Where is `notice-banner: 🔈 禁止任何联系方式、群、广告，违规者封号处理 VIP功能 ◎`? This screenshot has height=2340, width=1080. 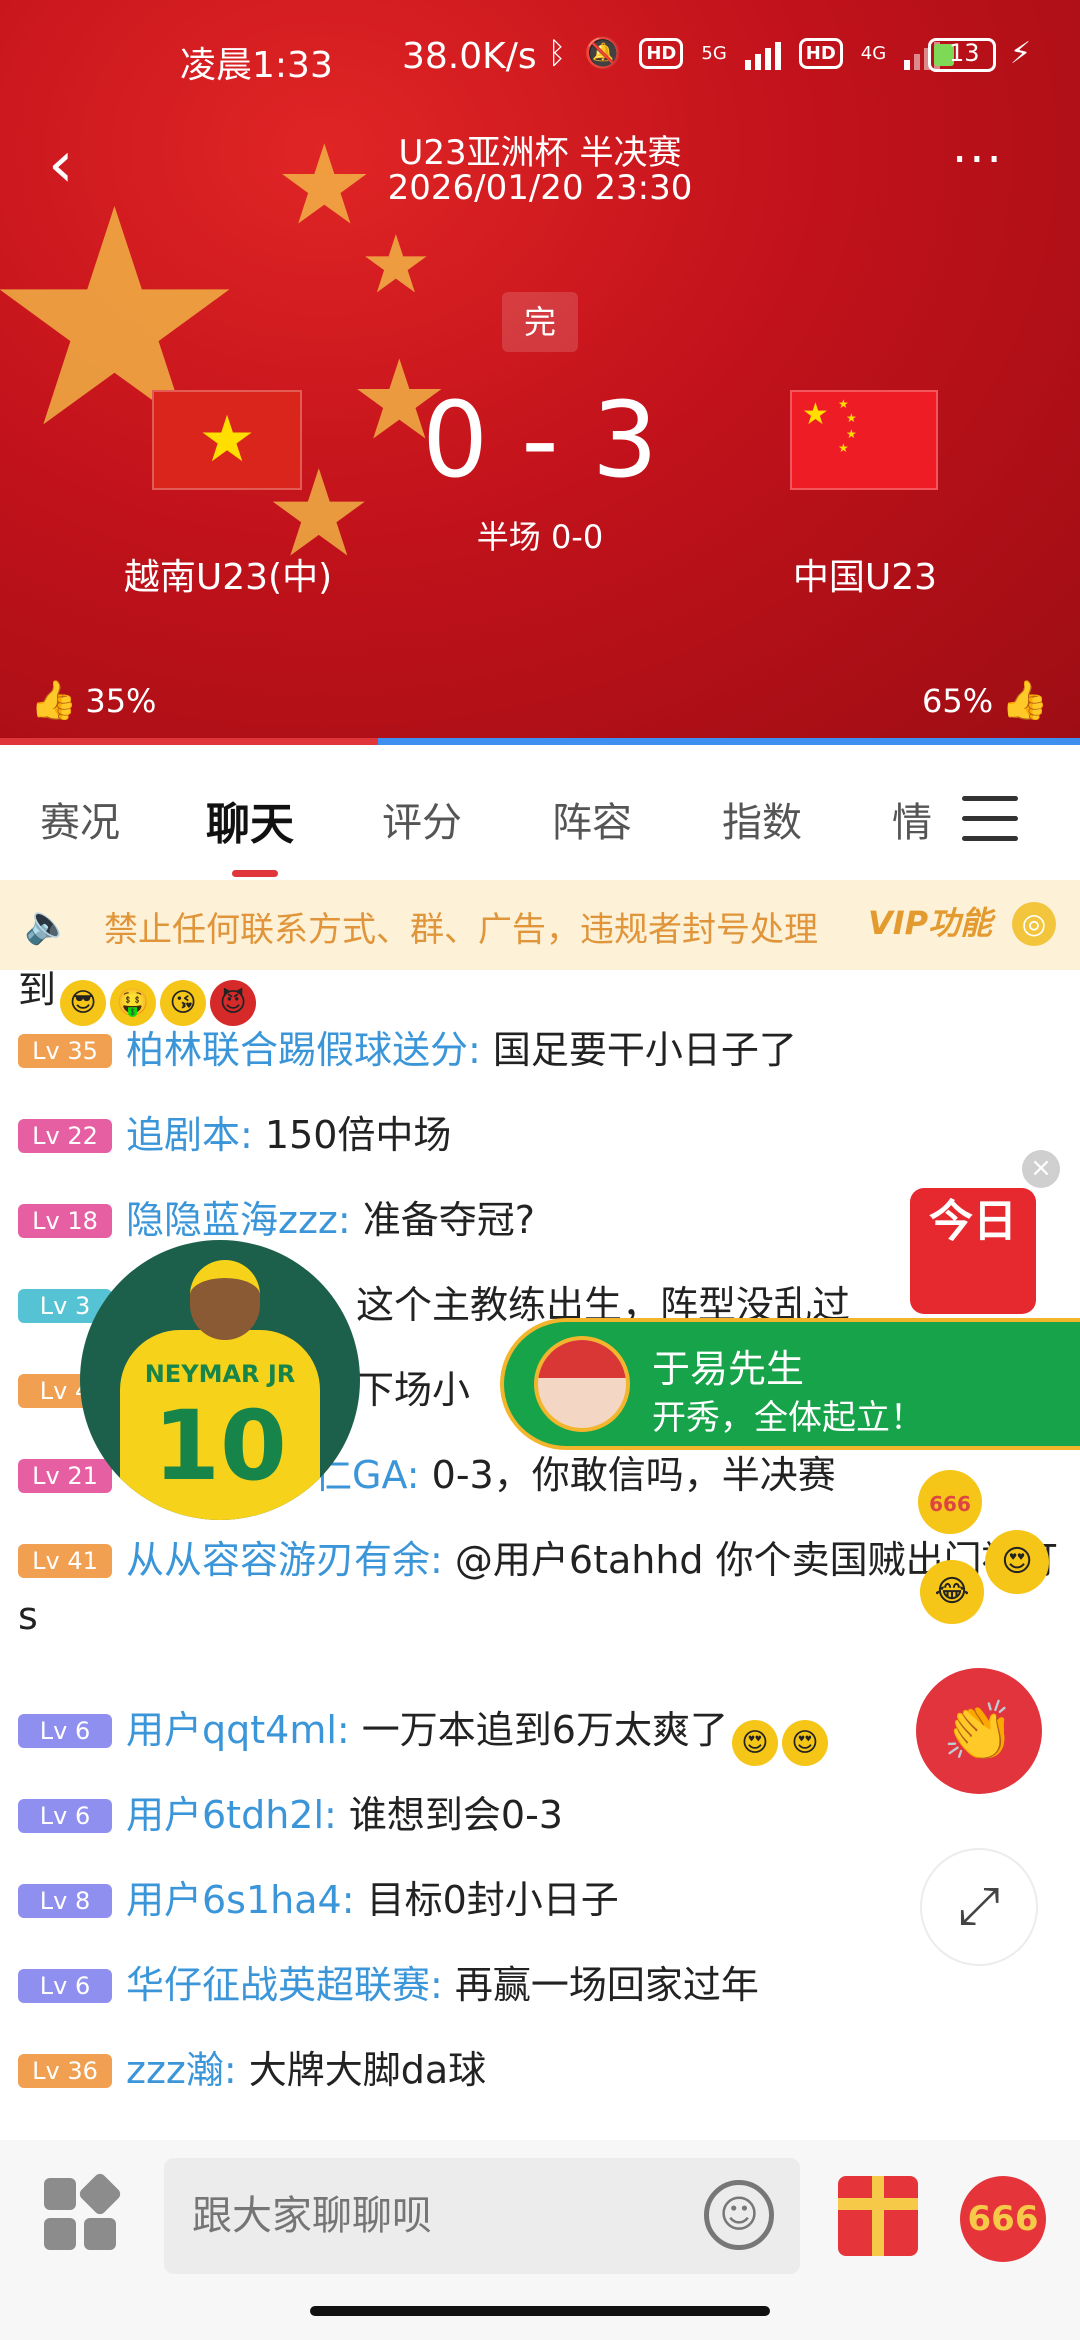
notice-banner: 🔈 禁止任何联系方式、群、广告，违规者封号处理 VIP功能 ◎ is located at coordinates (540, 925).